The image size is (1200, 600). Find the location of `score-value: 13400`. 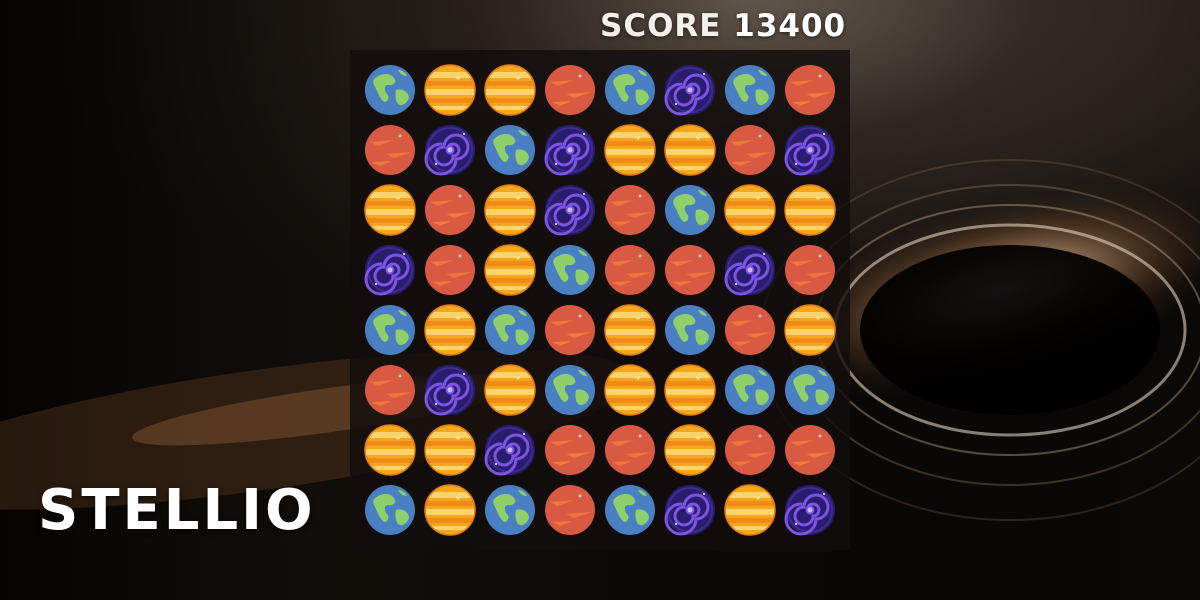

score-value: 13400 is located at coordinates (790, 26).